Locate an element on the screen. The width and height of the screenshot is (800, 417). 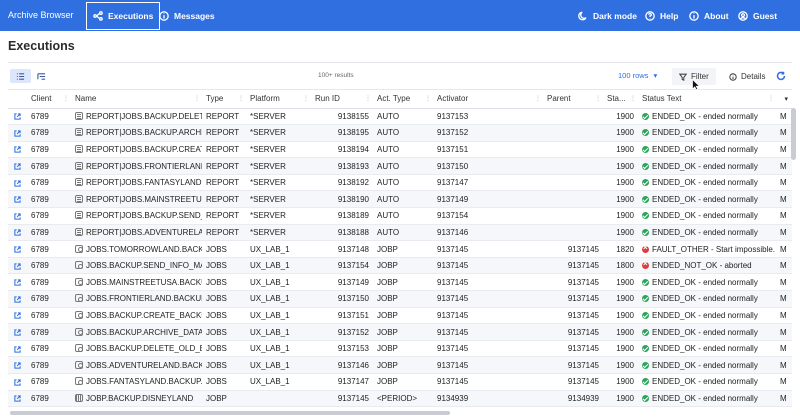
about-button: About is located at coordinates (709, 15).